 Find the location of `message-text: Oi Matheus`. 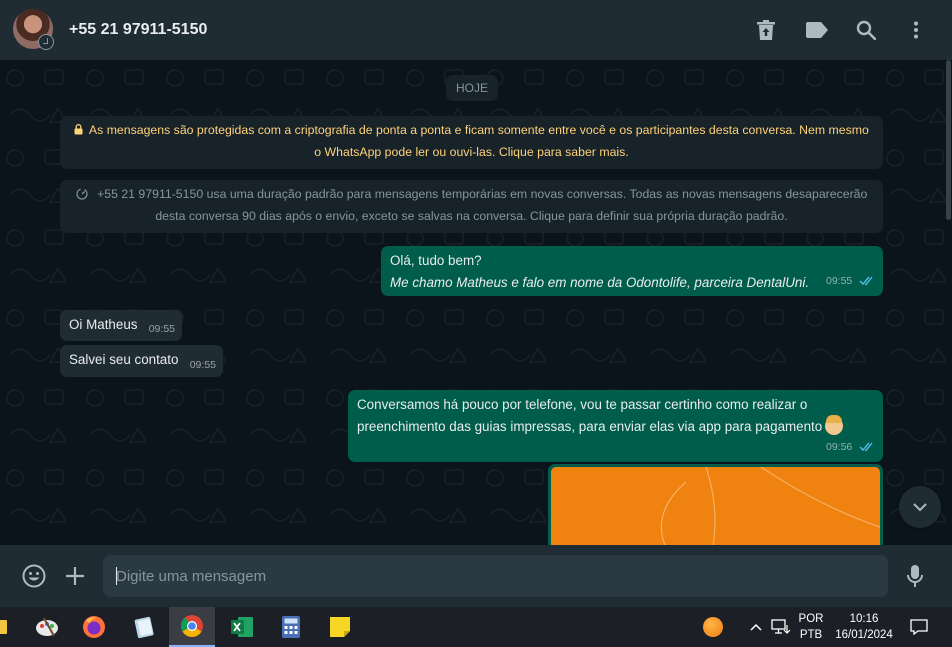

message-text: Oi Matheus is located at coordinates (103, 324).